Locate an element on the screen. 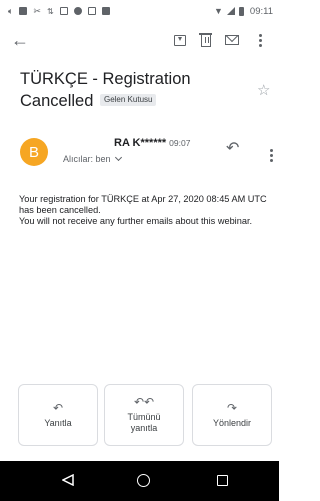 This screenshot has width=320, height=501. status-icons-right: ▼ 09:11 is located at coordinates (243, 11).